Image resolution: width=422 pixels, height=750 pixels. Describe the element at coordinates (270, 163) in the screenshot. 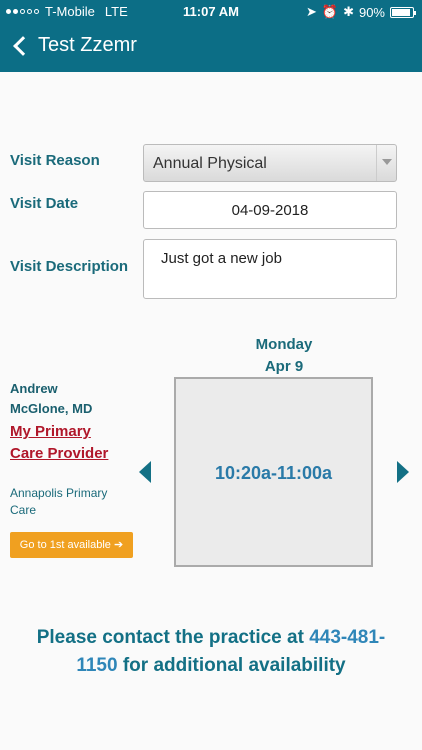

I see `visit-reason-select: Annual Physical` at that location.